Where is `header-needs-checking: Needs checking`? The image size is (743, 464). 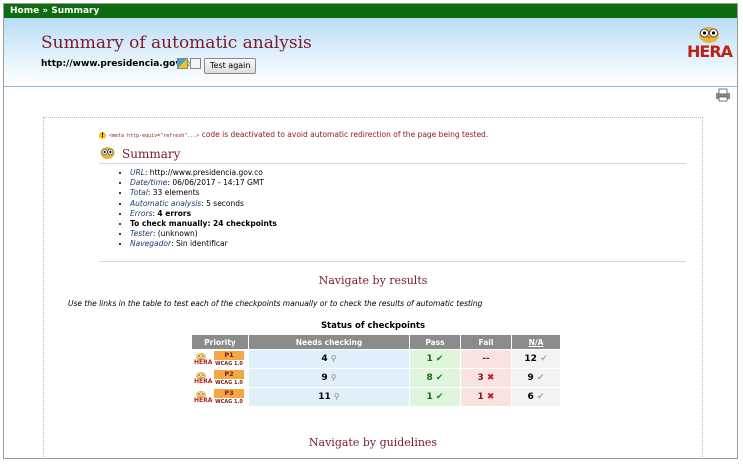 header-needs-checking: Needs checking is located at coordinates (329, 342).